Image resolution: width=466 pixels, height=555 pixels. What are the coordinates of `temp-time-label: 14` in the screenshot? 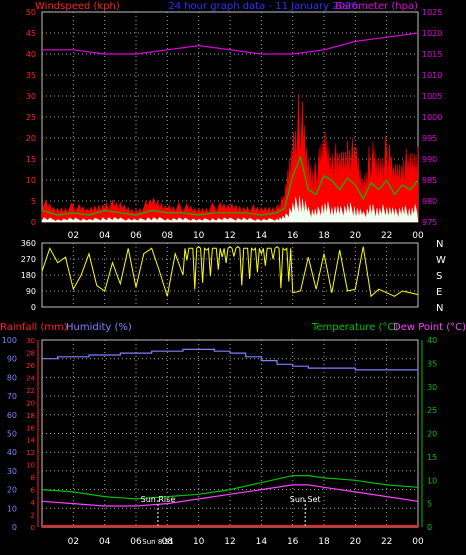 It's located at (262, 542).